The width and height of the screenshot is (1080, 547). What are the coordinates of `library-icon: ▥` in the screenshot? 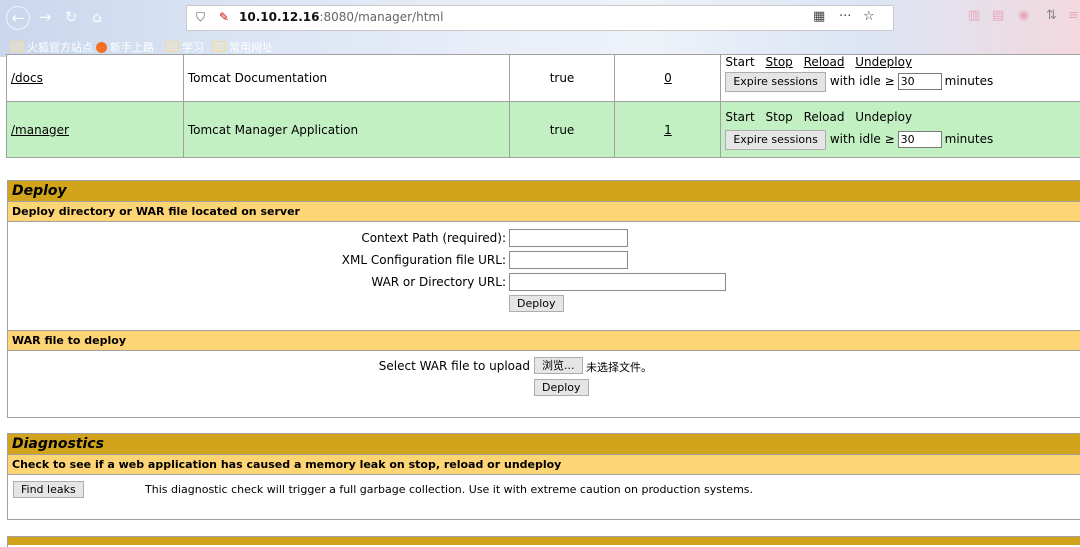 It's located at (974, 15).